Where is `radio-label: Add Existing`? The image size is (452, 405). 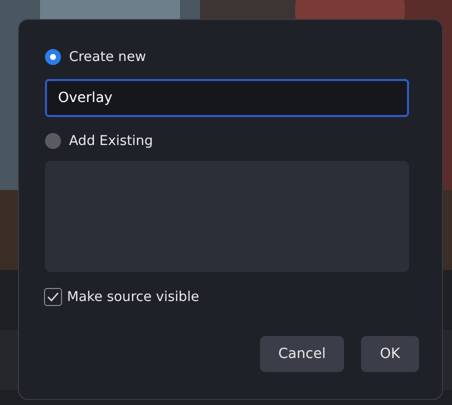
radio-label: Add Existing is located at coordinates (111, 141).